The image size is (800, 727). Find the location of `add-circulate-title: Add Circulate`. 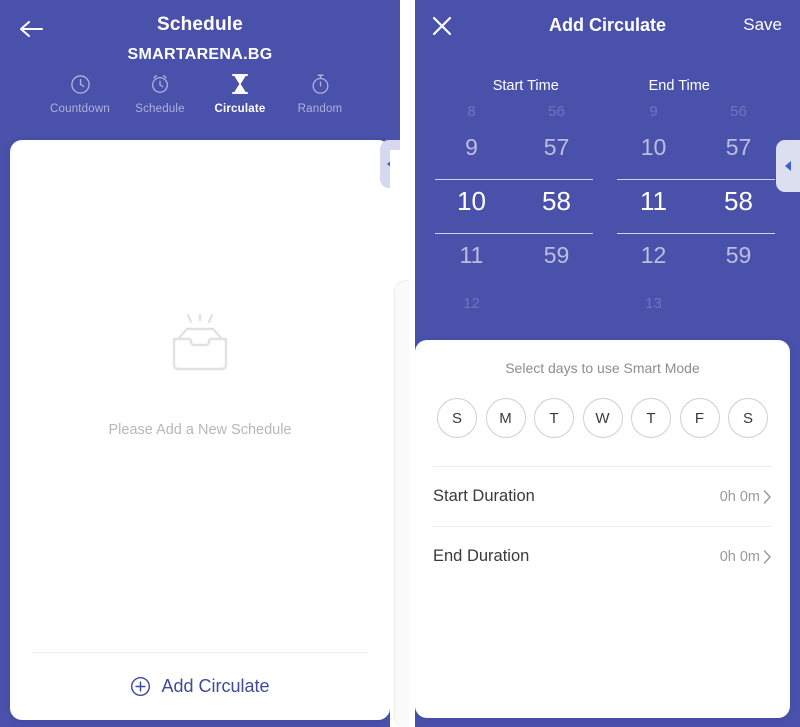

add-circulate-title: Add Circulate is located at coordinates (607, 25).